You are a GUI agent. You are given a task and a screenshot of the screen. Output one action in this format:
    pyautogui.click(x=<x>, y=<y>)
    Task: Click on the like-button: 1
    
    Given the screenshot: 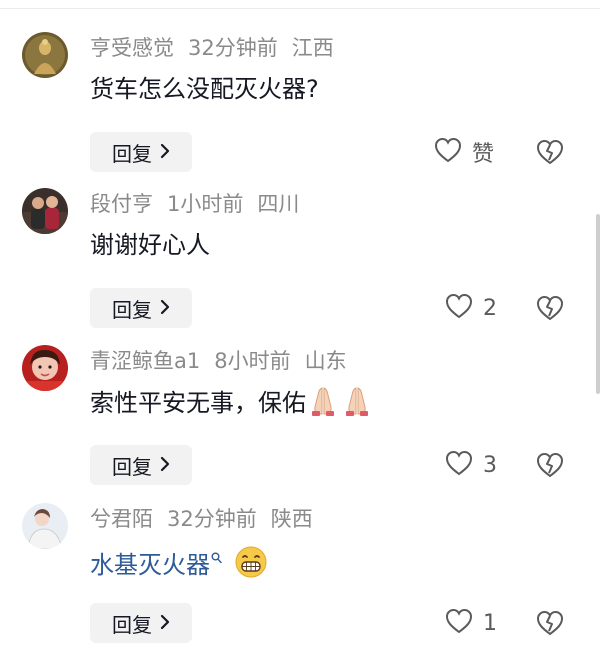 What is the action you would take?
    pyautogui.click(x=471, y=623)
    